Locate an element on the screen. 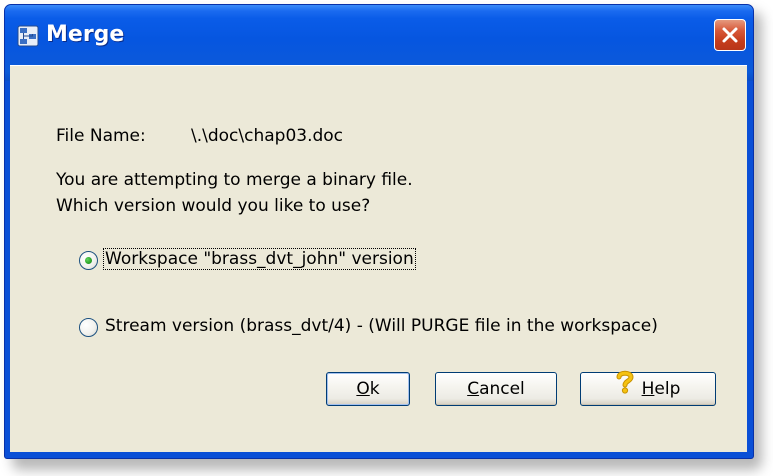 The image size is (773, 476). close-button is located at coordinates (730, 35).